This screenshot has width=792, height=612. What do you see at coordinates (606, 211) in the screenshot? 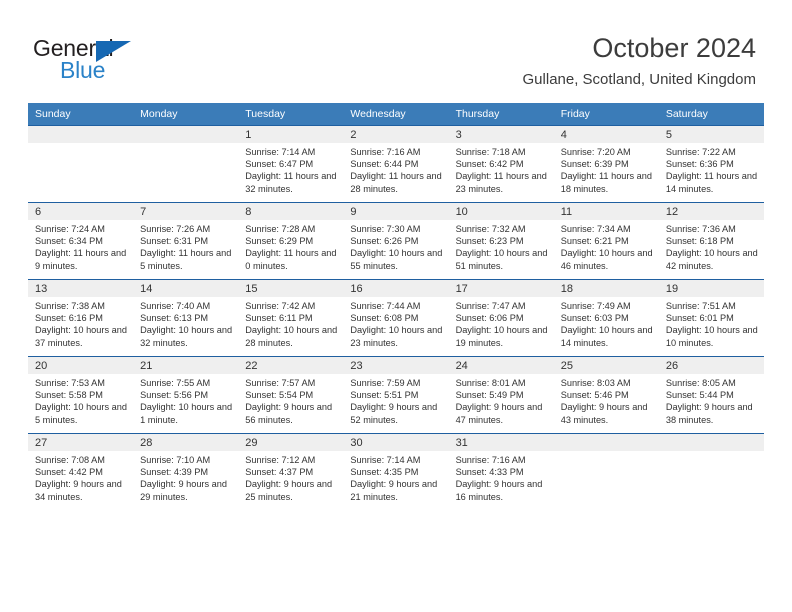
I see `day-number: 11` at bounding box center [606, 211].